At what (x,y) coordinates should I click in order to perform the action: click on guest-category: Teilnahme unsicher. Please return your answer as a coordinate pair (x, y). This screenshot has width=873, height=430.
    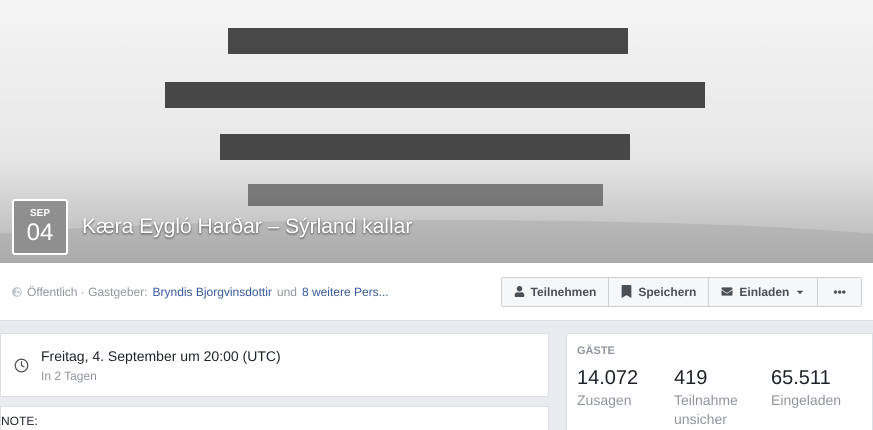
    Looking at the image, I should click on (706, 409).